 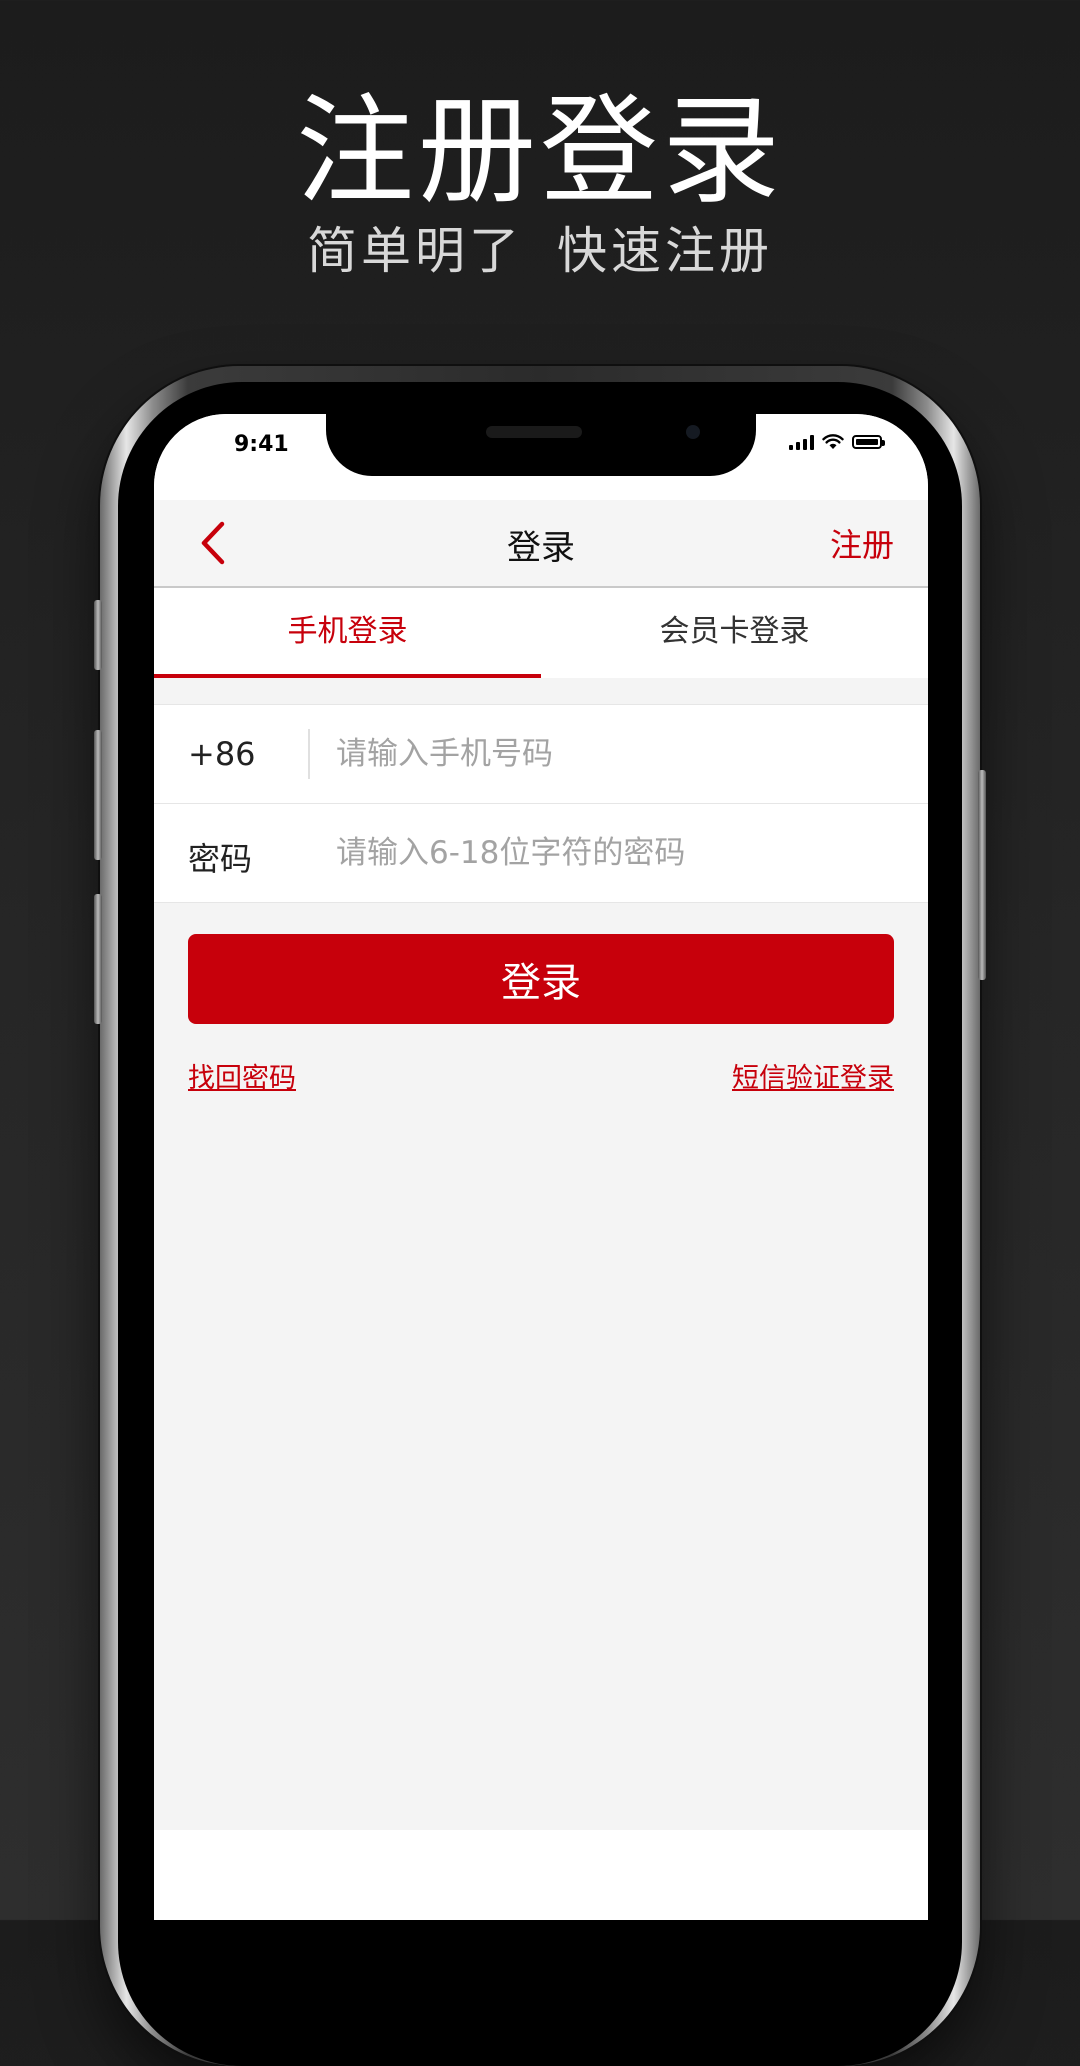 I want to click on promo-subline-1: 简单明了, so click(x=415, y=251).